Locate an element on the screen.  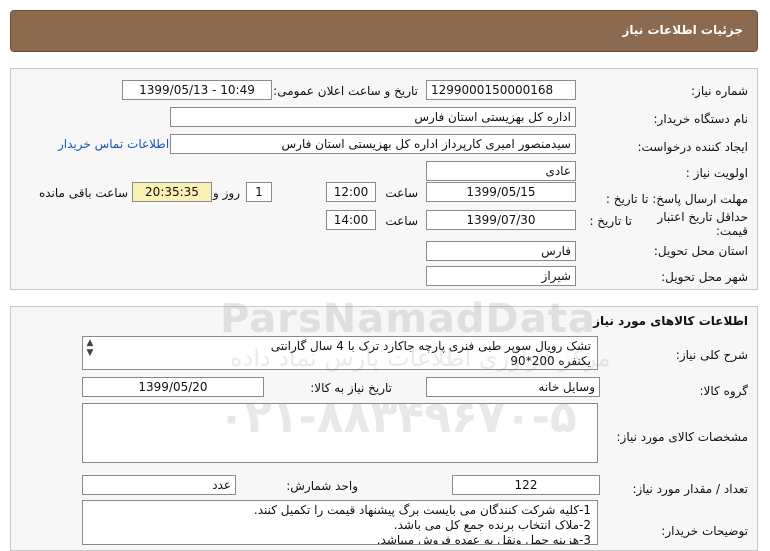
goods-section-title: اطلاعات کالاهای مورد نیاز is located at coordinates (670, 321).